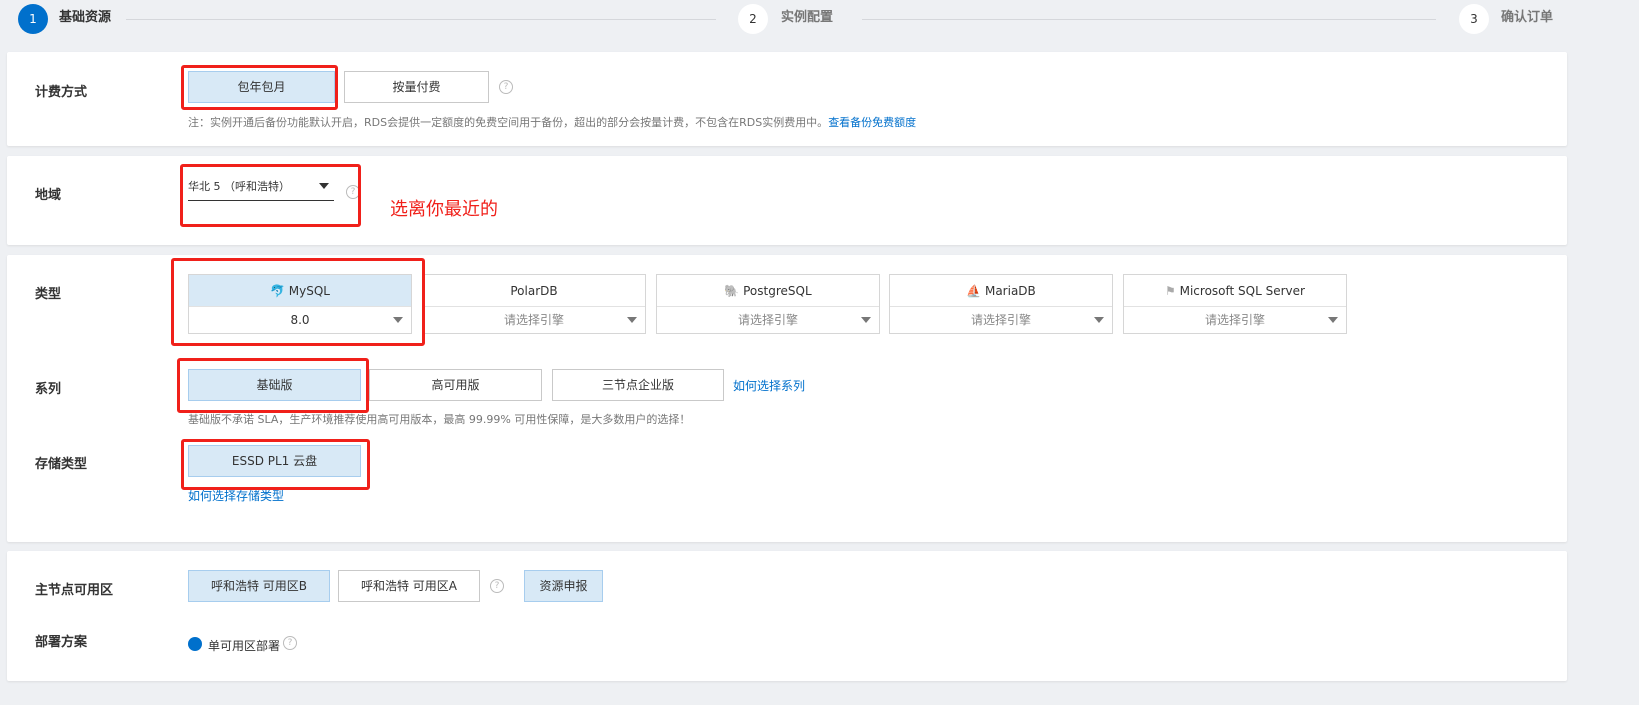 Image resolution: width=1639 pixels, height=705 pixels. I want to click on step-2-circle: 2, so click(753, 19).